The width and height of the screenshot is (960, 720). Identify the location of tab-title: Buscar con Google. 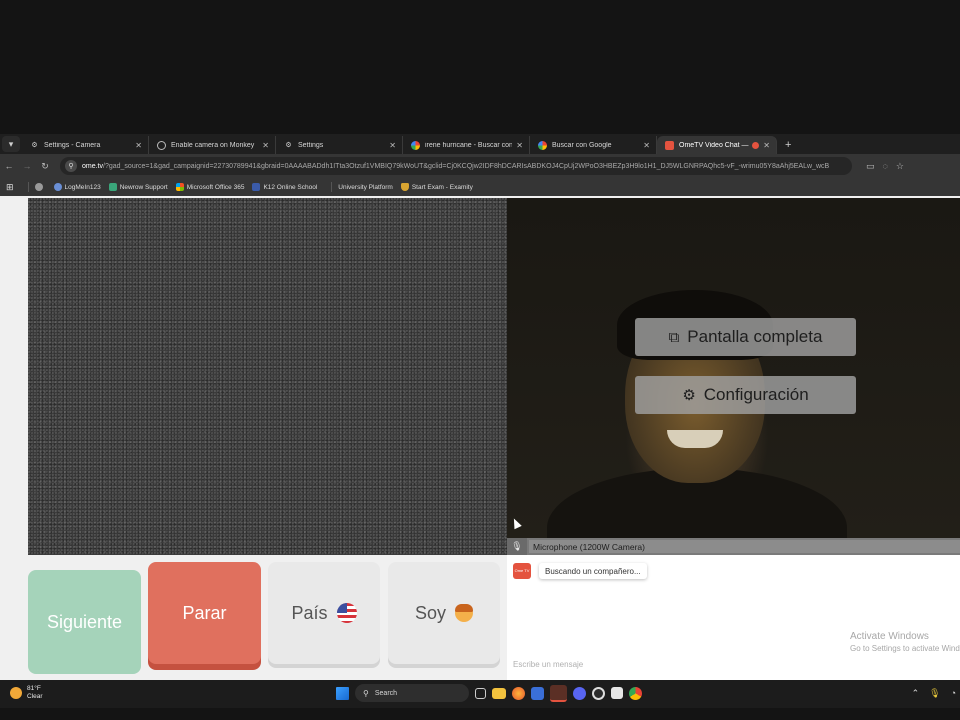
(582, 145).